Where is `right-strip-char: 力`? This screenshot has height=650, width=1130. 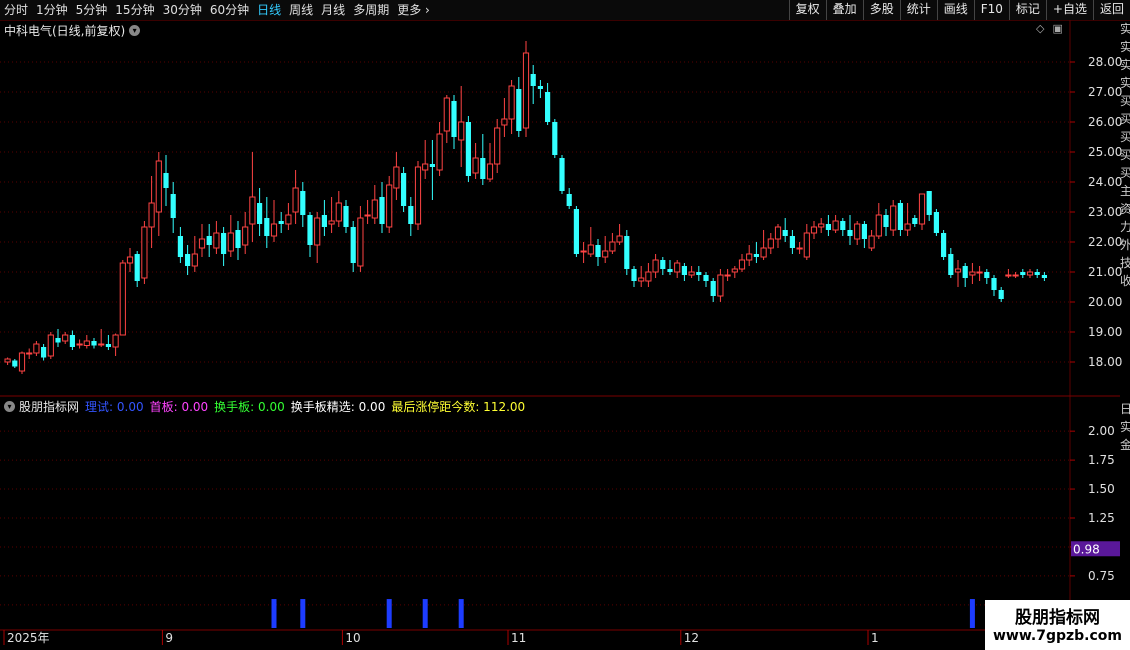 right-strip-char: 力 is located at coordinates (1125, 227).